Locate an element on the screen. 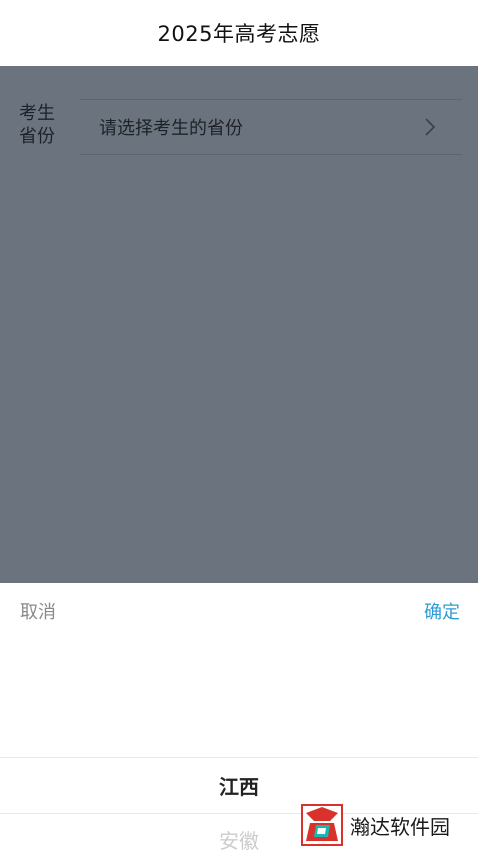  watermark: 瀚达软件园 is located at coordinates (385, 825).